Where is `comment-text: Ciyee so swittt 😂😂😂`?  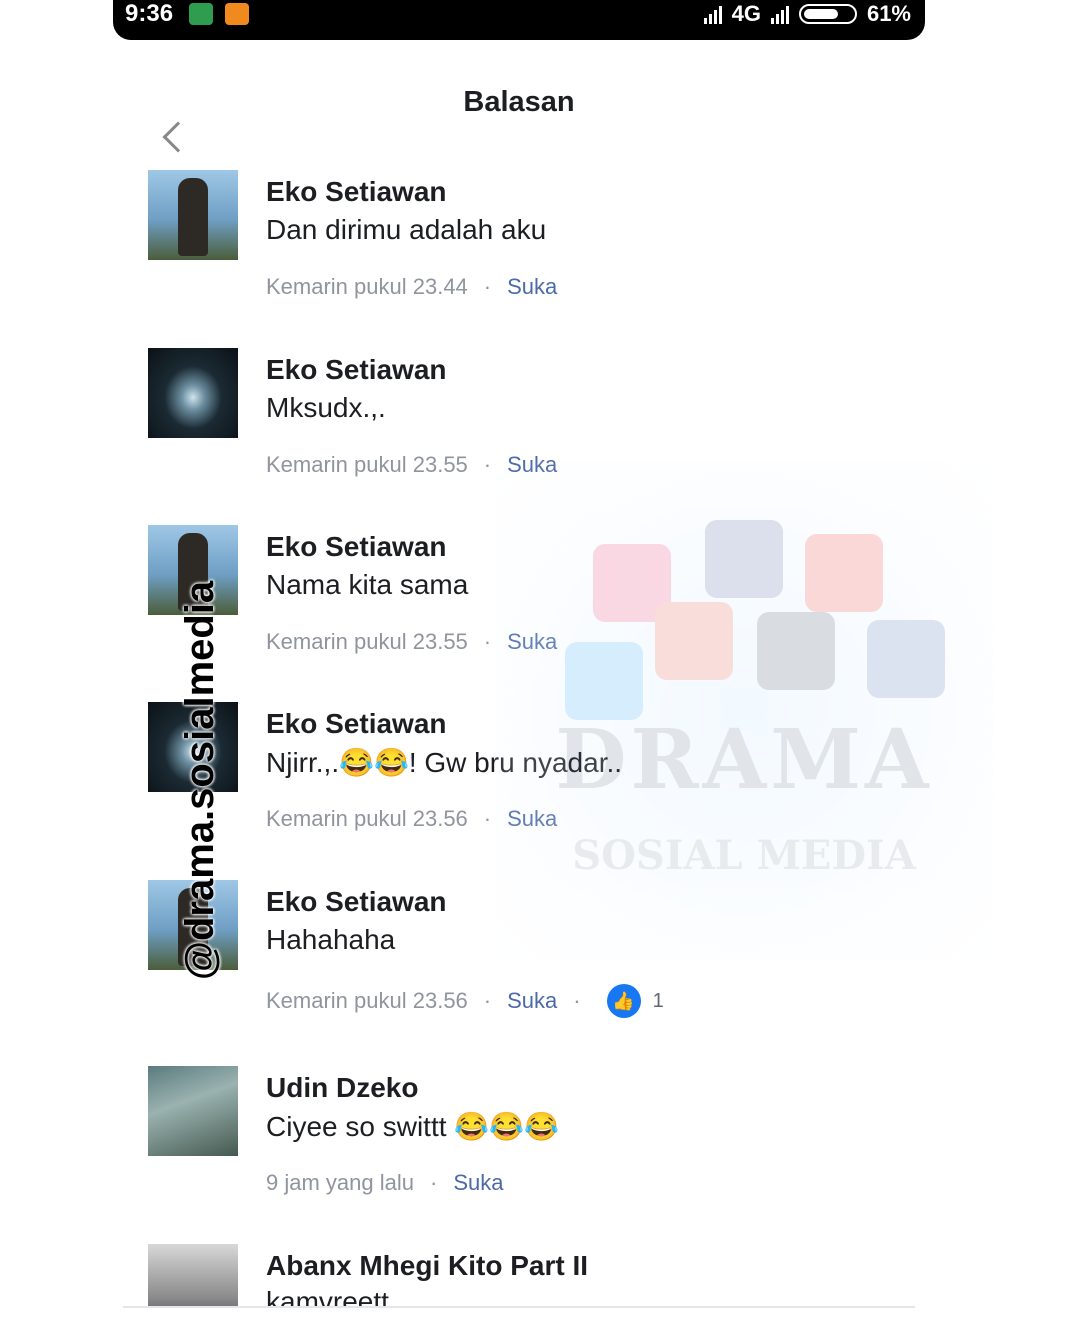 comment-text: Ciyee so swittt 😂😂😂 is located at coordinates (412, 1126).